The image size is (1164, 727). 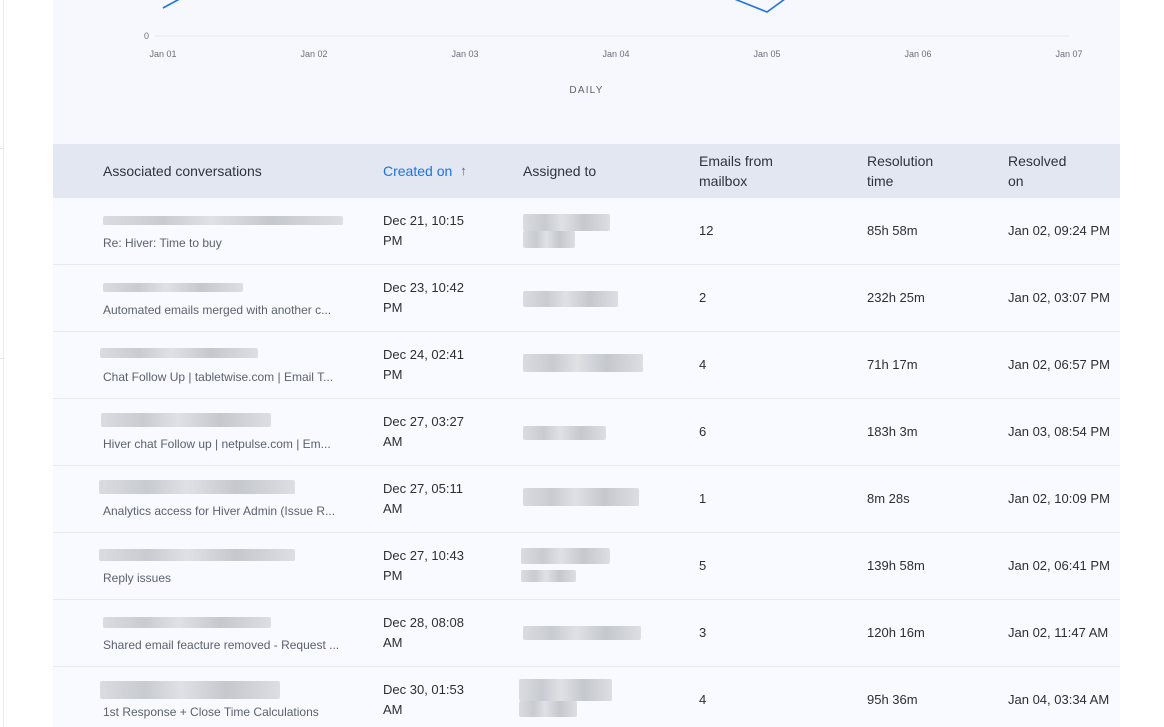 I want to click on x-tick-label: Jan 06, so click(x=917, y=54).